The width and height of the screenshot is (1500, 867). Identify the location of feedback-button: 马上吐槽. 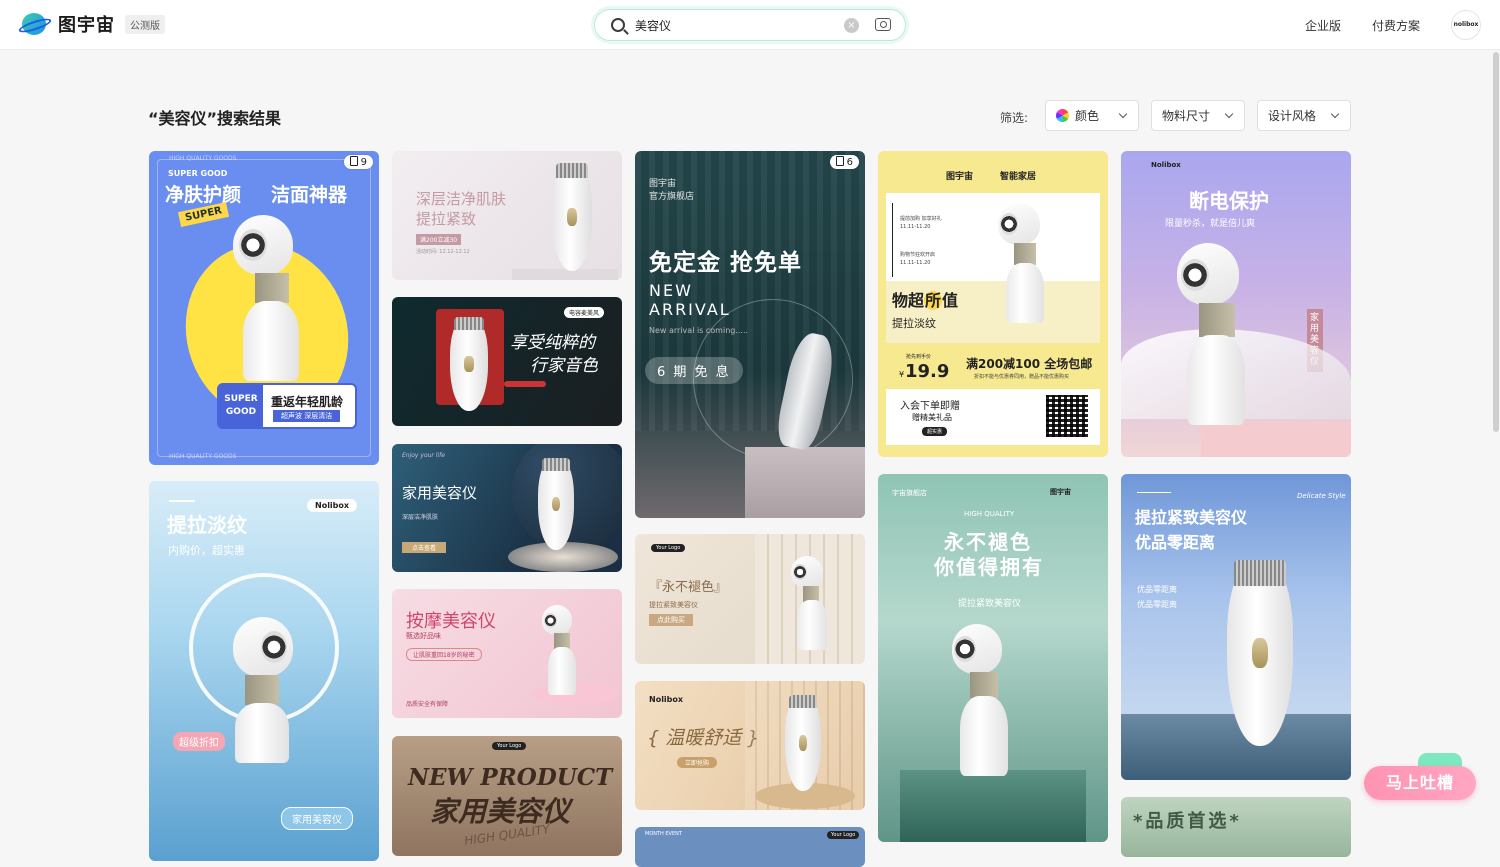
(1420, 783).